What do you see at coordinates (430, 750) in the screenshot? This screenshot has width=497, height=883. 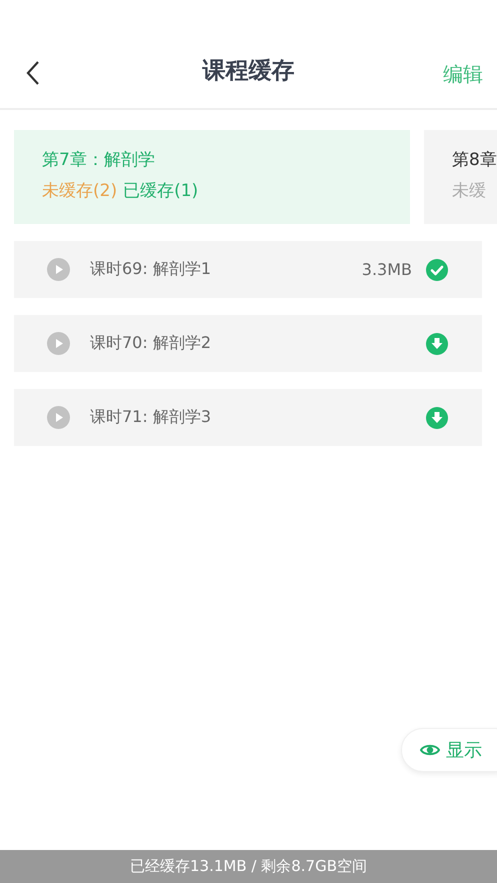 I see `eye-icon` at bounding box center [430, 750].